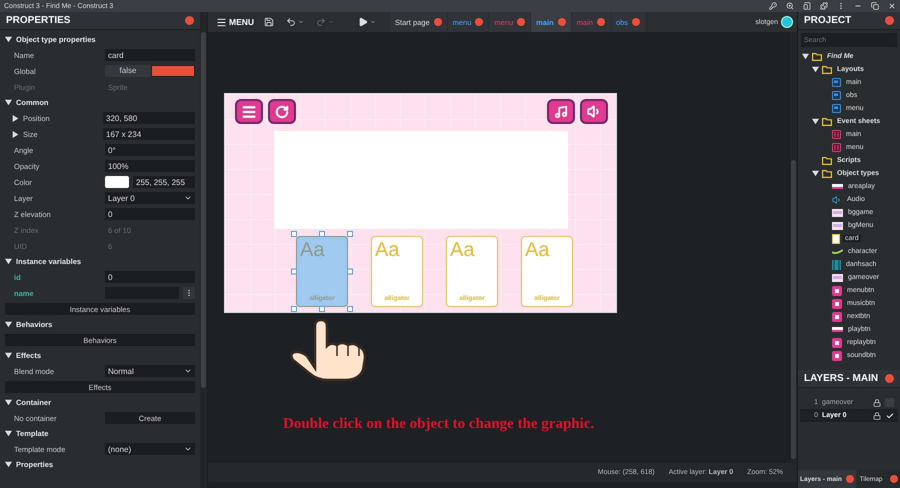  Describe the element at coordinates (150, 150) in the screenshot. I see `text-field: 0°` at that location.